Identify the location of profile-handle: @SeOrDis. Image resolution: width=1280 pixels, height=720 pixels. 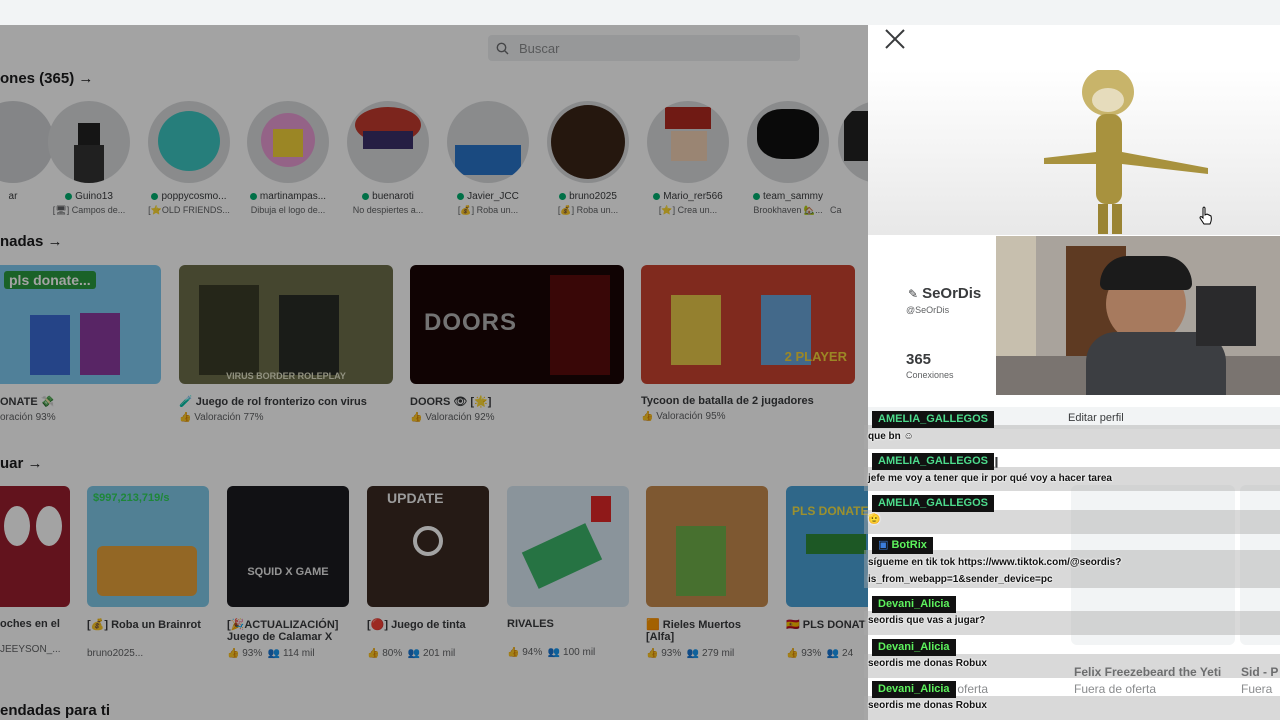
(928, 310).